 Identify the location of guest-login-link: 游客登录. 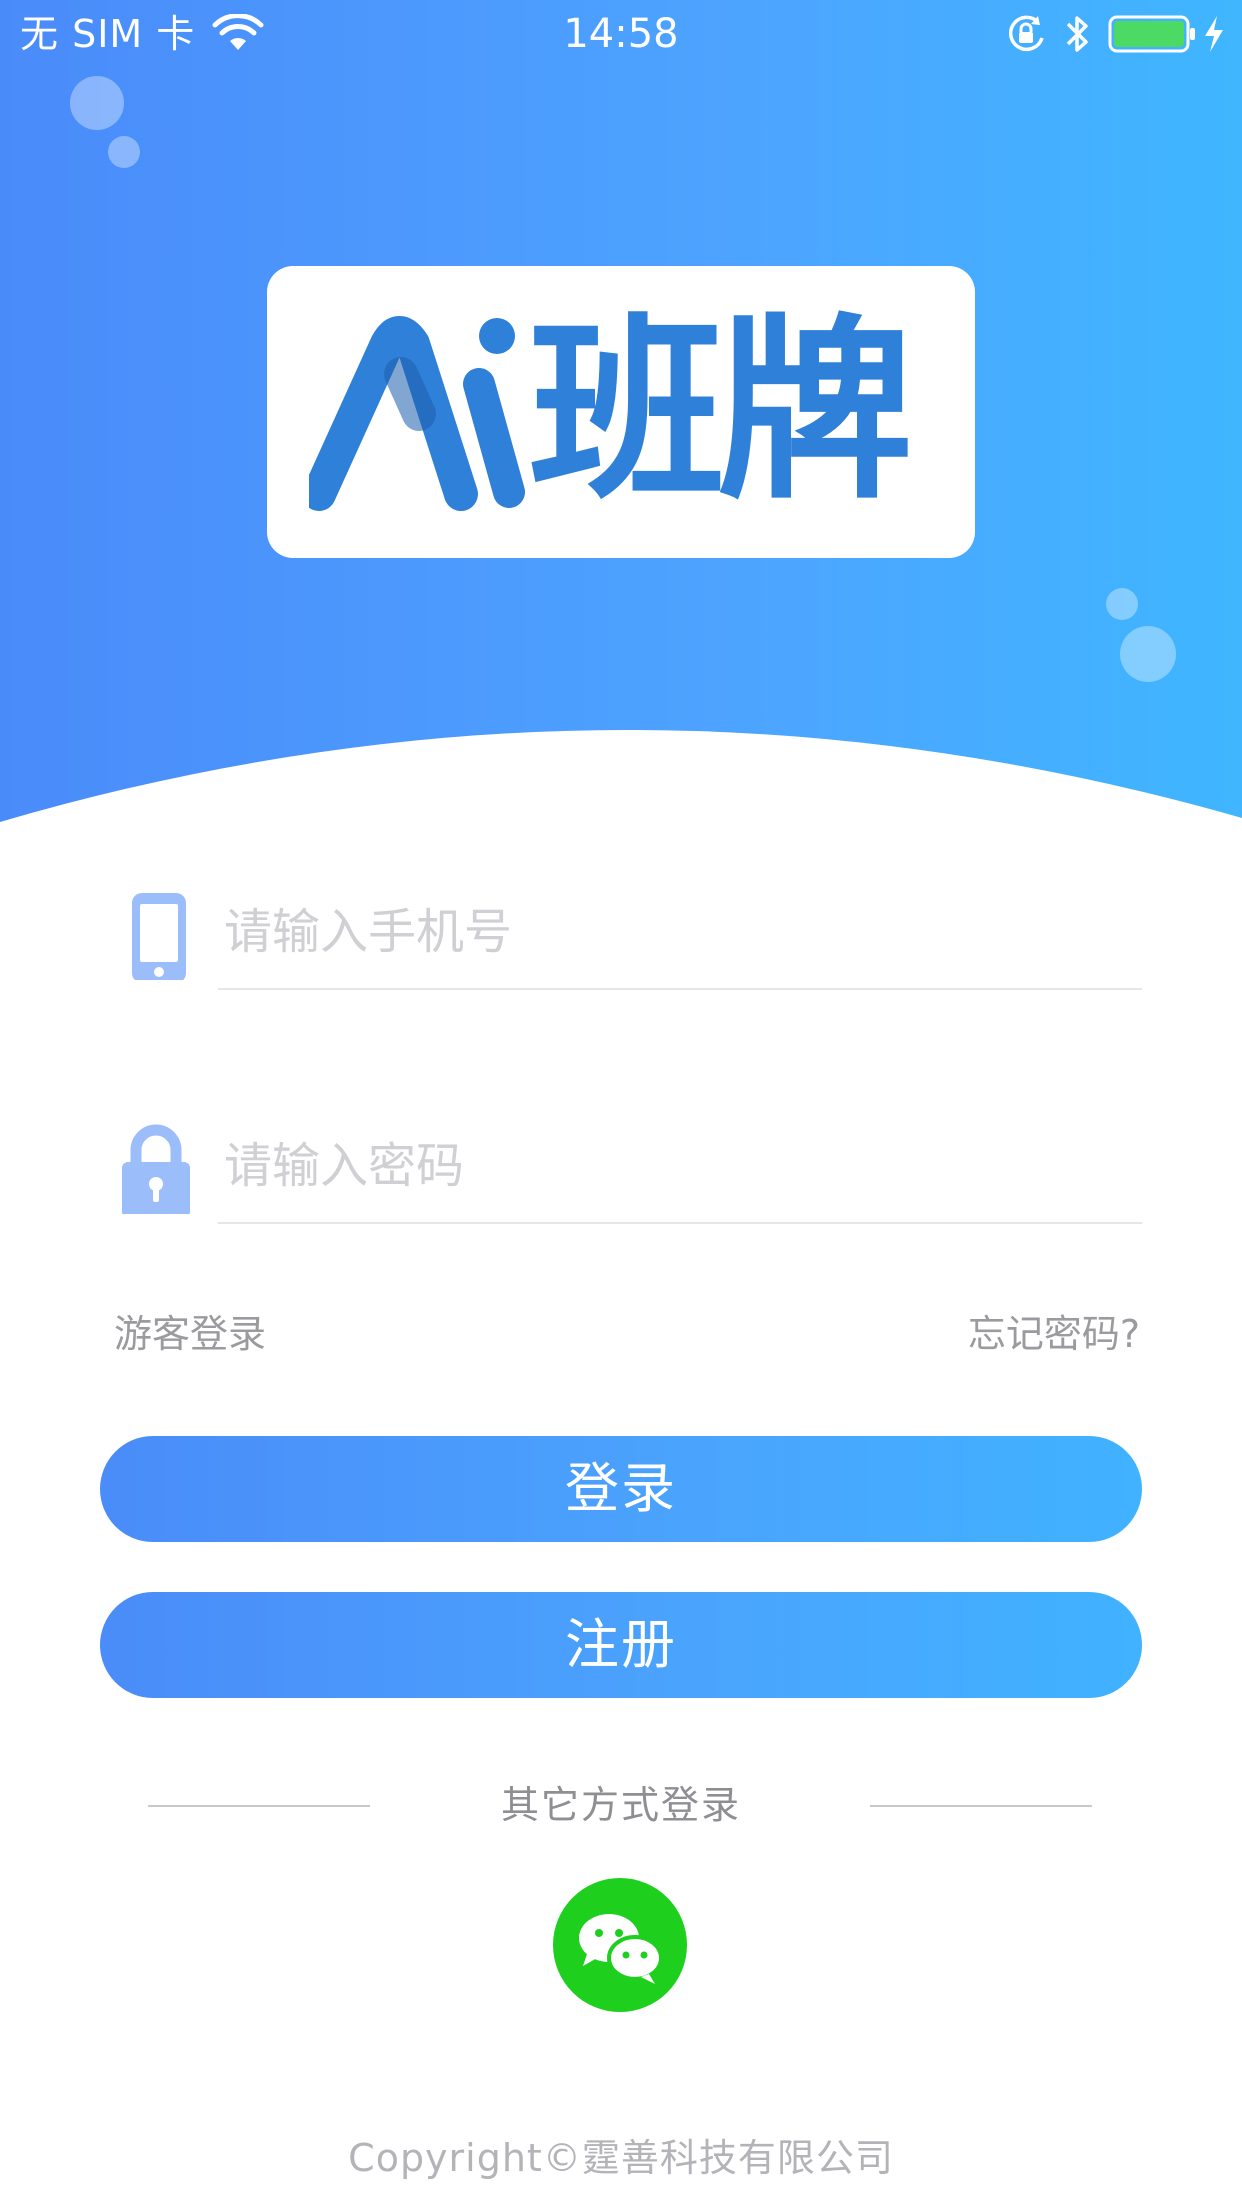
(190, 1334).